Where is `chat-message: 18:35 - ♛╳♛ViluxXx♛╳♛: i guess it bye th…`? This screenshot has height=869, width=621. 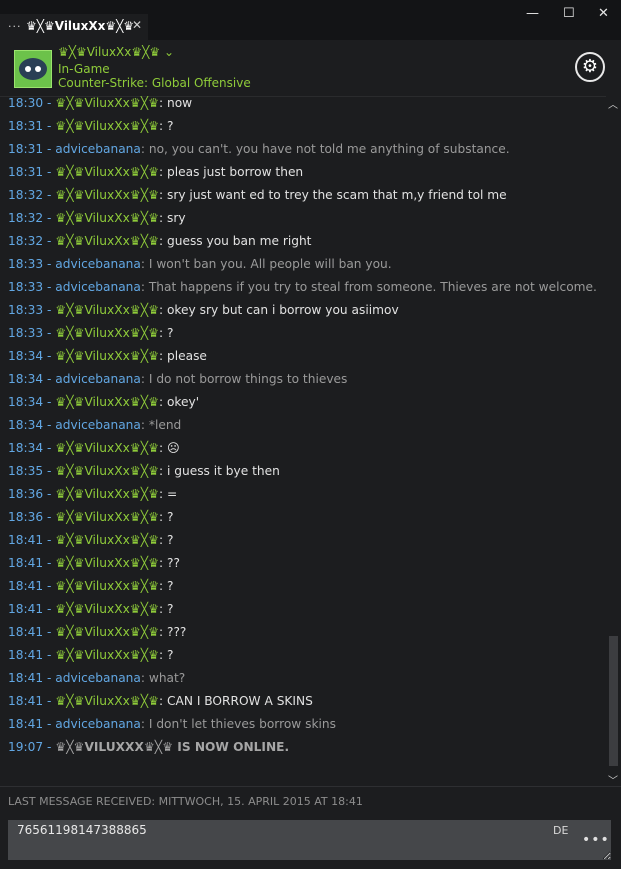 chat-message: 18:35 - ♛╳♛ViluxXx♛╳♛: i guess it bye th… is located at coordinates (144, 471).